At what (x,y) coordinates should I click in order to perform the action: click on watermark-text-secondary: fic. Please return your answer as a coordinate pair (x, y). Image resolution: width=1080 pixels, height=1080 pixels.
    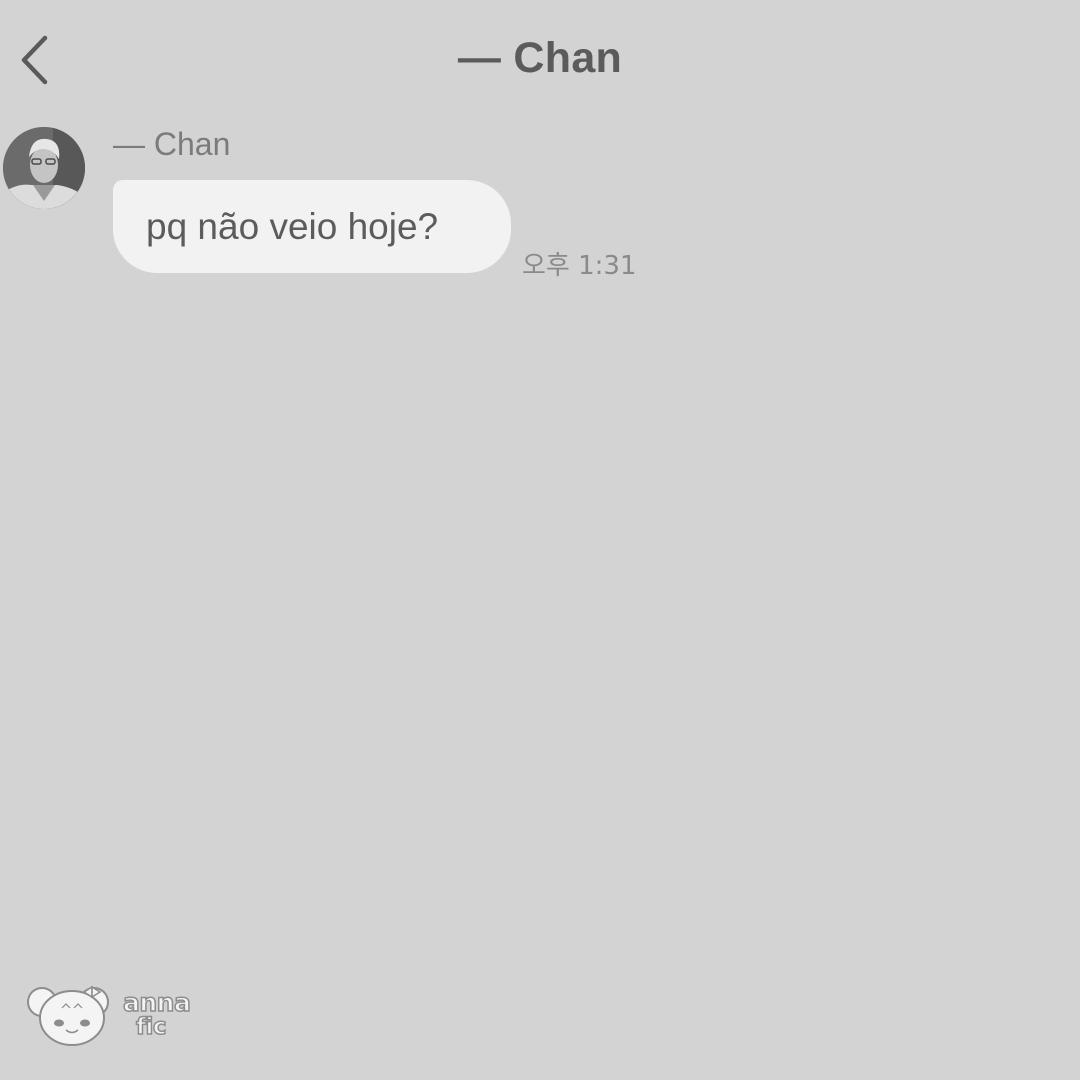
    Looking at the image, I should click on (151, 1027).